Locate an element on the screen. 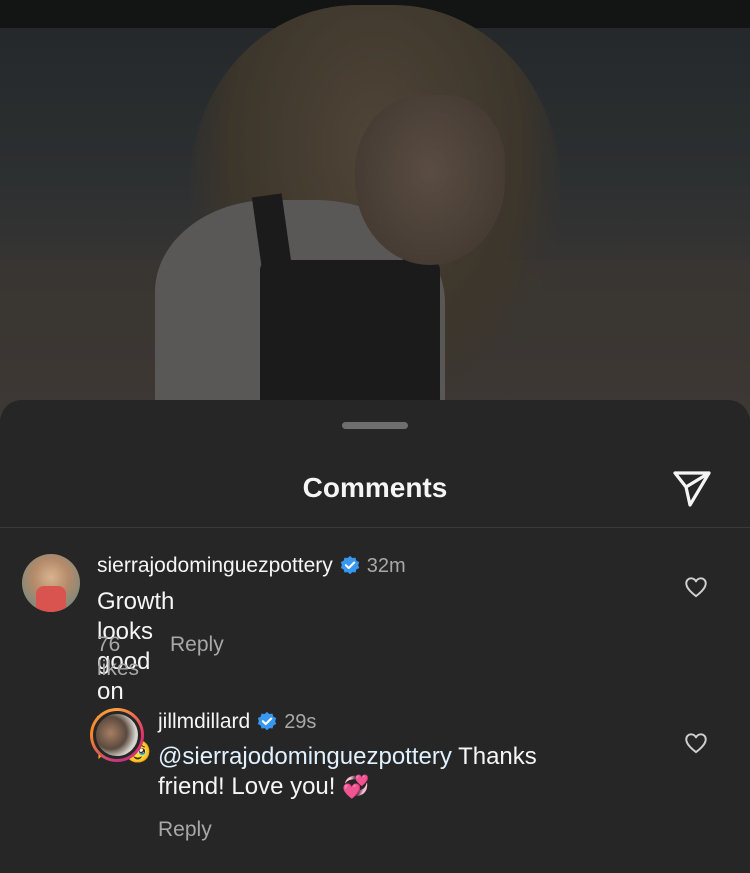  comment-actions: 76 likes Reply is located at coordinates (160, 657).